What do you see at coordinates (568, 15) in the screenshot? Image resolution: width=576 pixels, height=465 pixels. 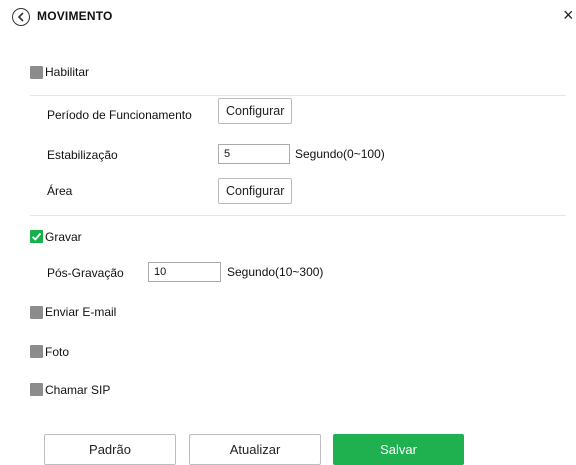 I see `close-icon: ×` at bounding box center [568, 15].